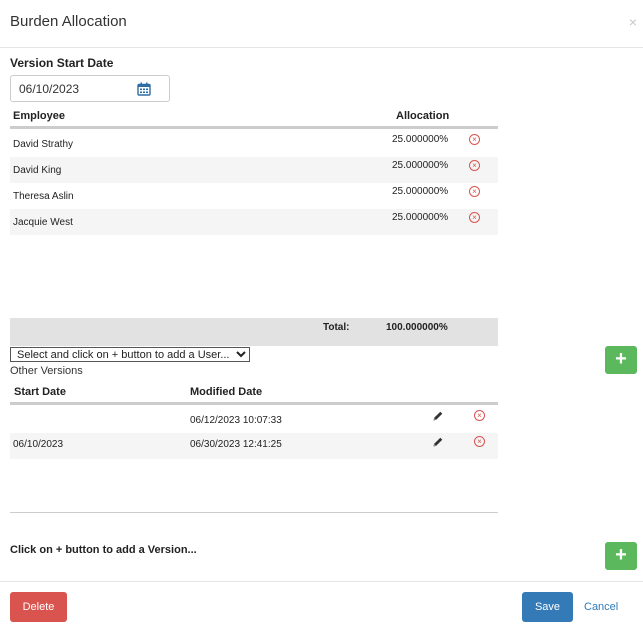 This screenshot has height=633, width=643. Describe the element at coordinates (336, 327) in the screenshot. I see `total-label: Total:` at that location.